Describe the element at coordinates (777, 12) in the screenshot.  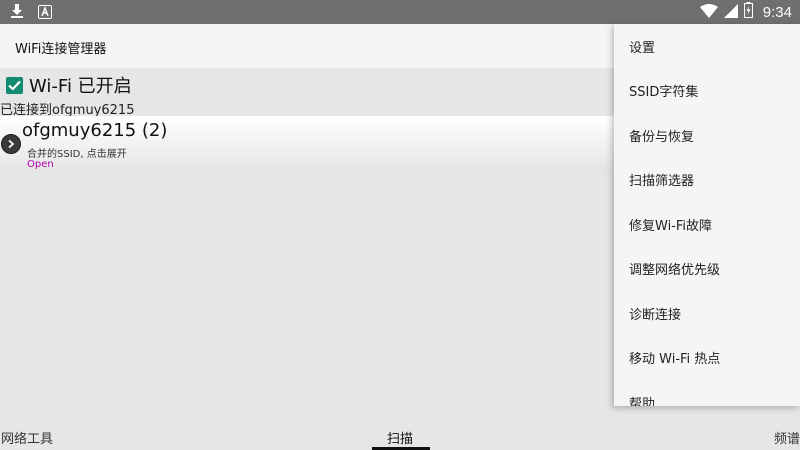
I see `status-time: 9:34` at that location.